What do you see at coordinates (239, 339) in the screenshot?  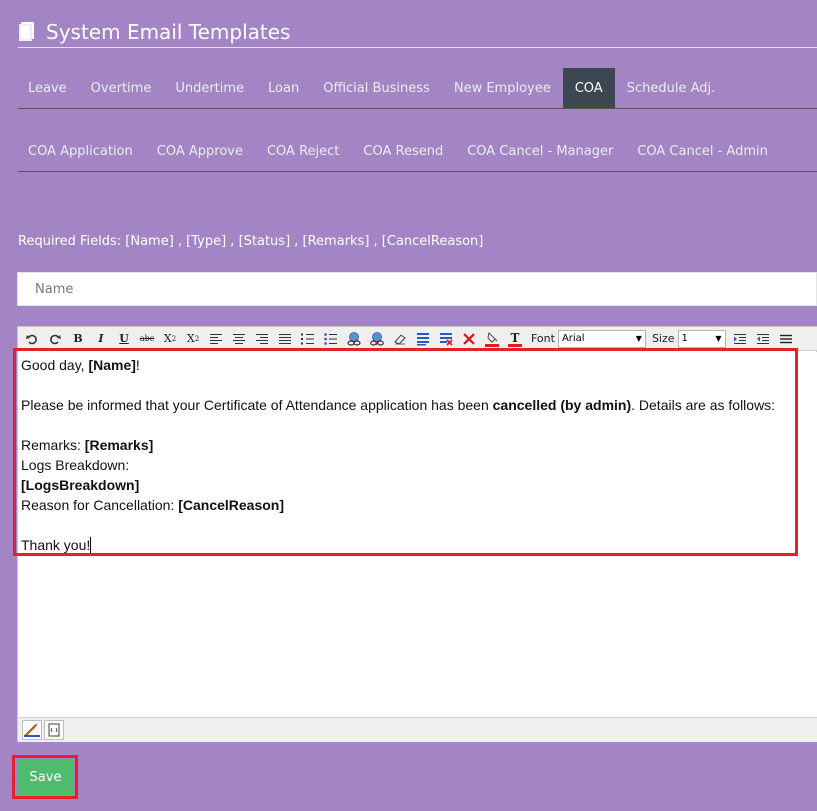 I see `align-center-icon` at bounding box center [239, 339].